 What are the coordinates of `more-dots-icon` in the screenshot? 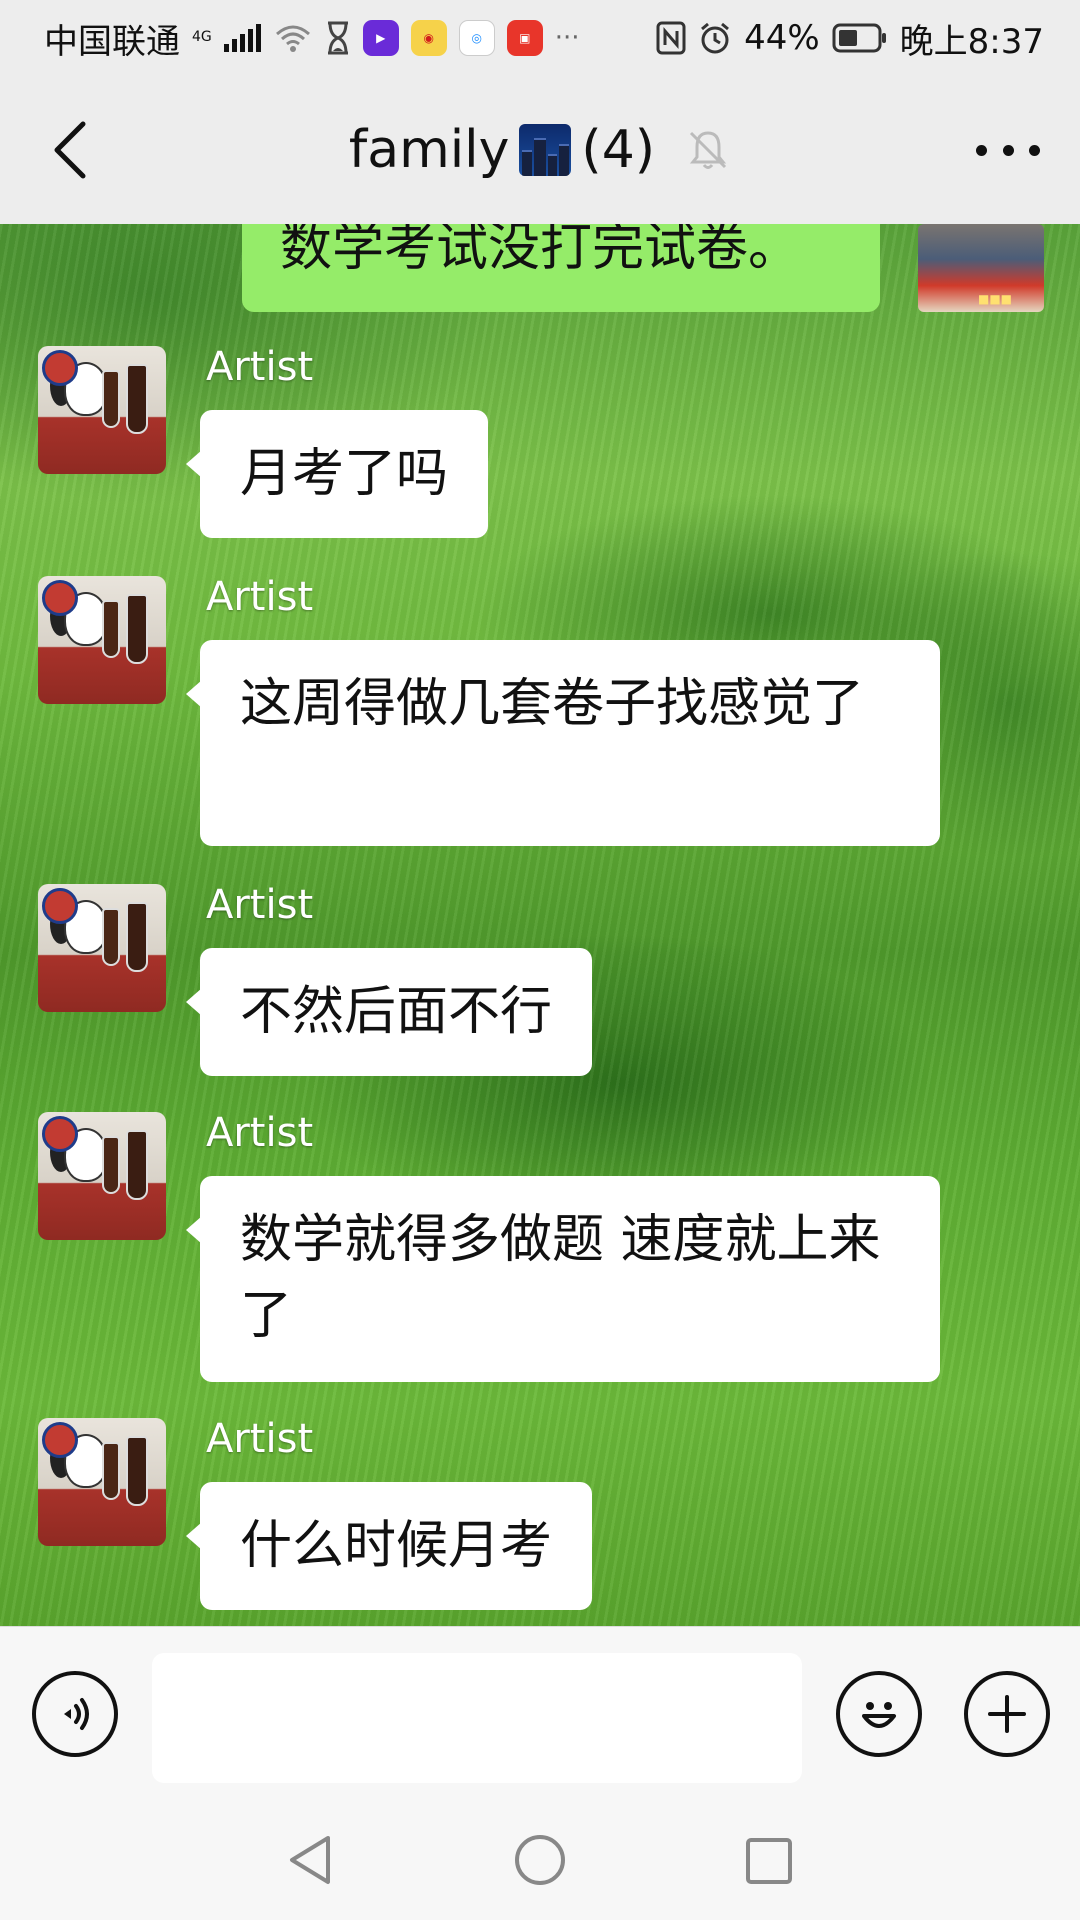 It's located at (981, 150).